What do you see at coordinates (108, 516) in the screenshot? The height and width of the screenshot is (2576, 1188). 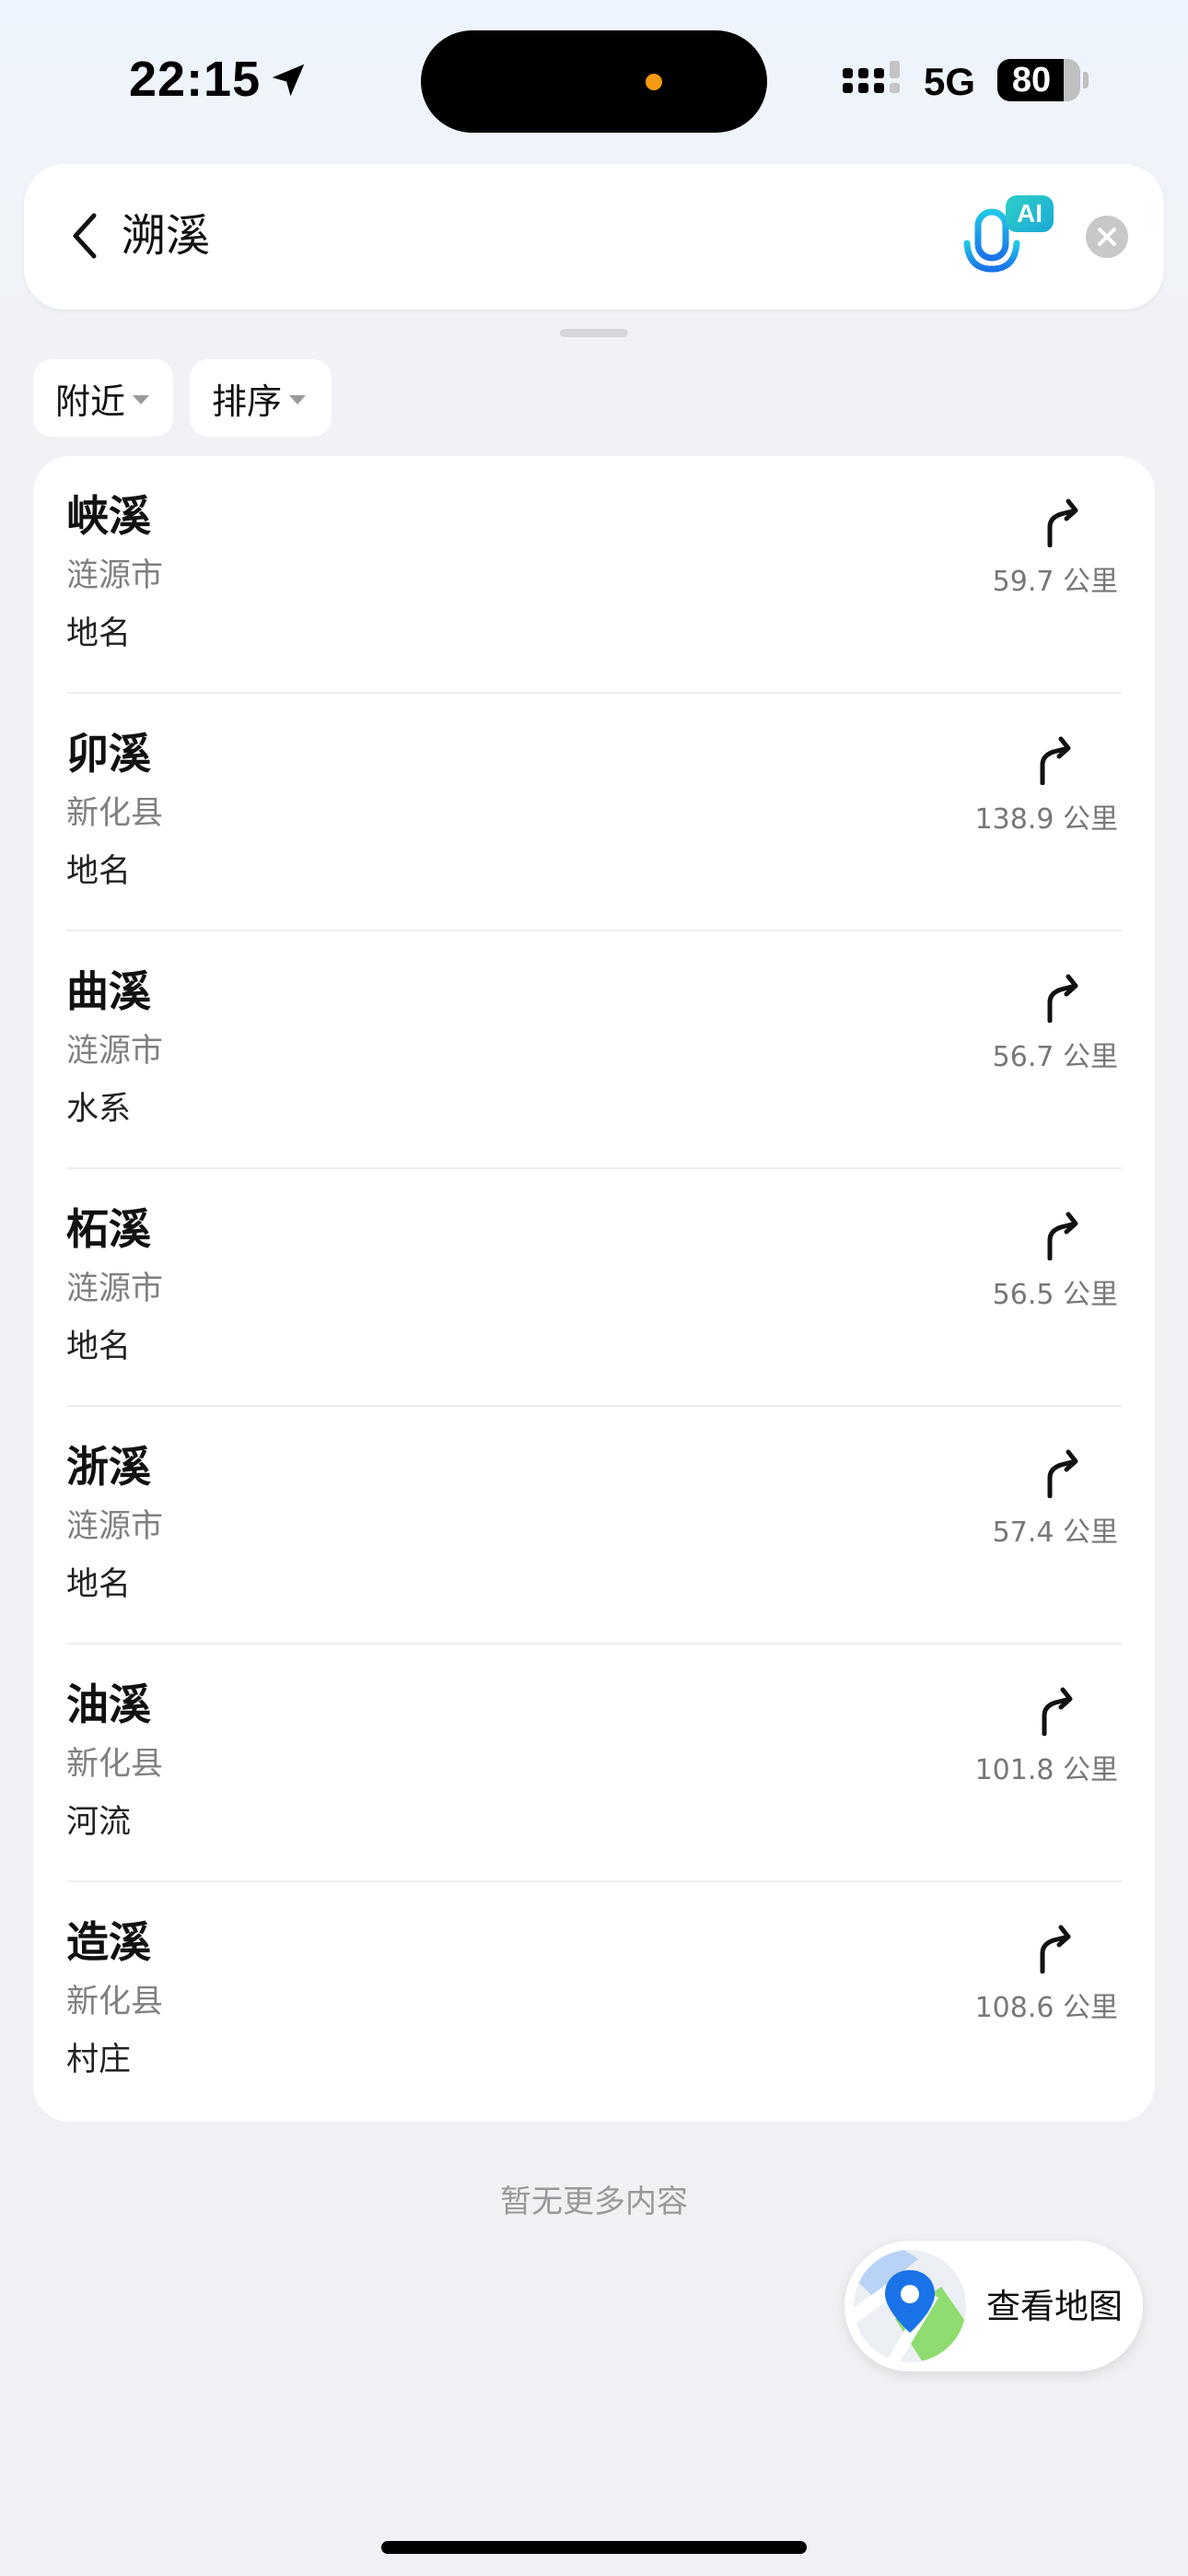 I see `place-name: 峡溪` at bounding box center [108, 516].